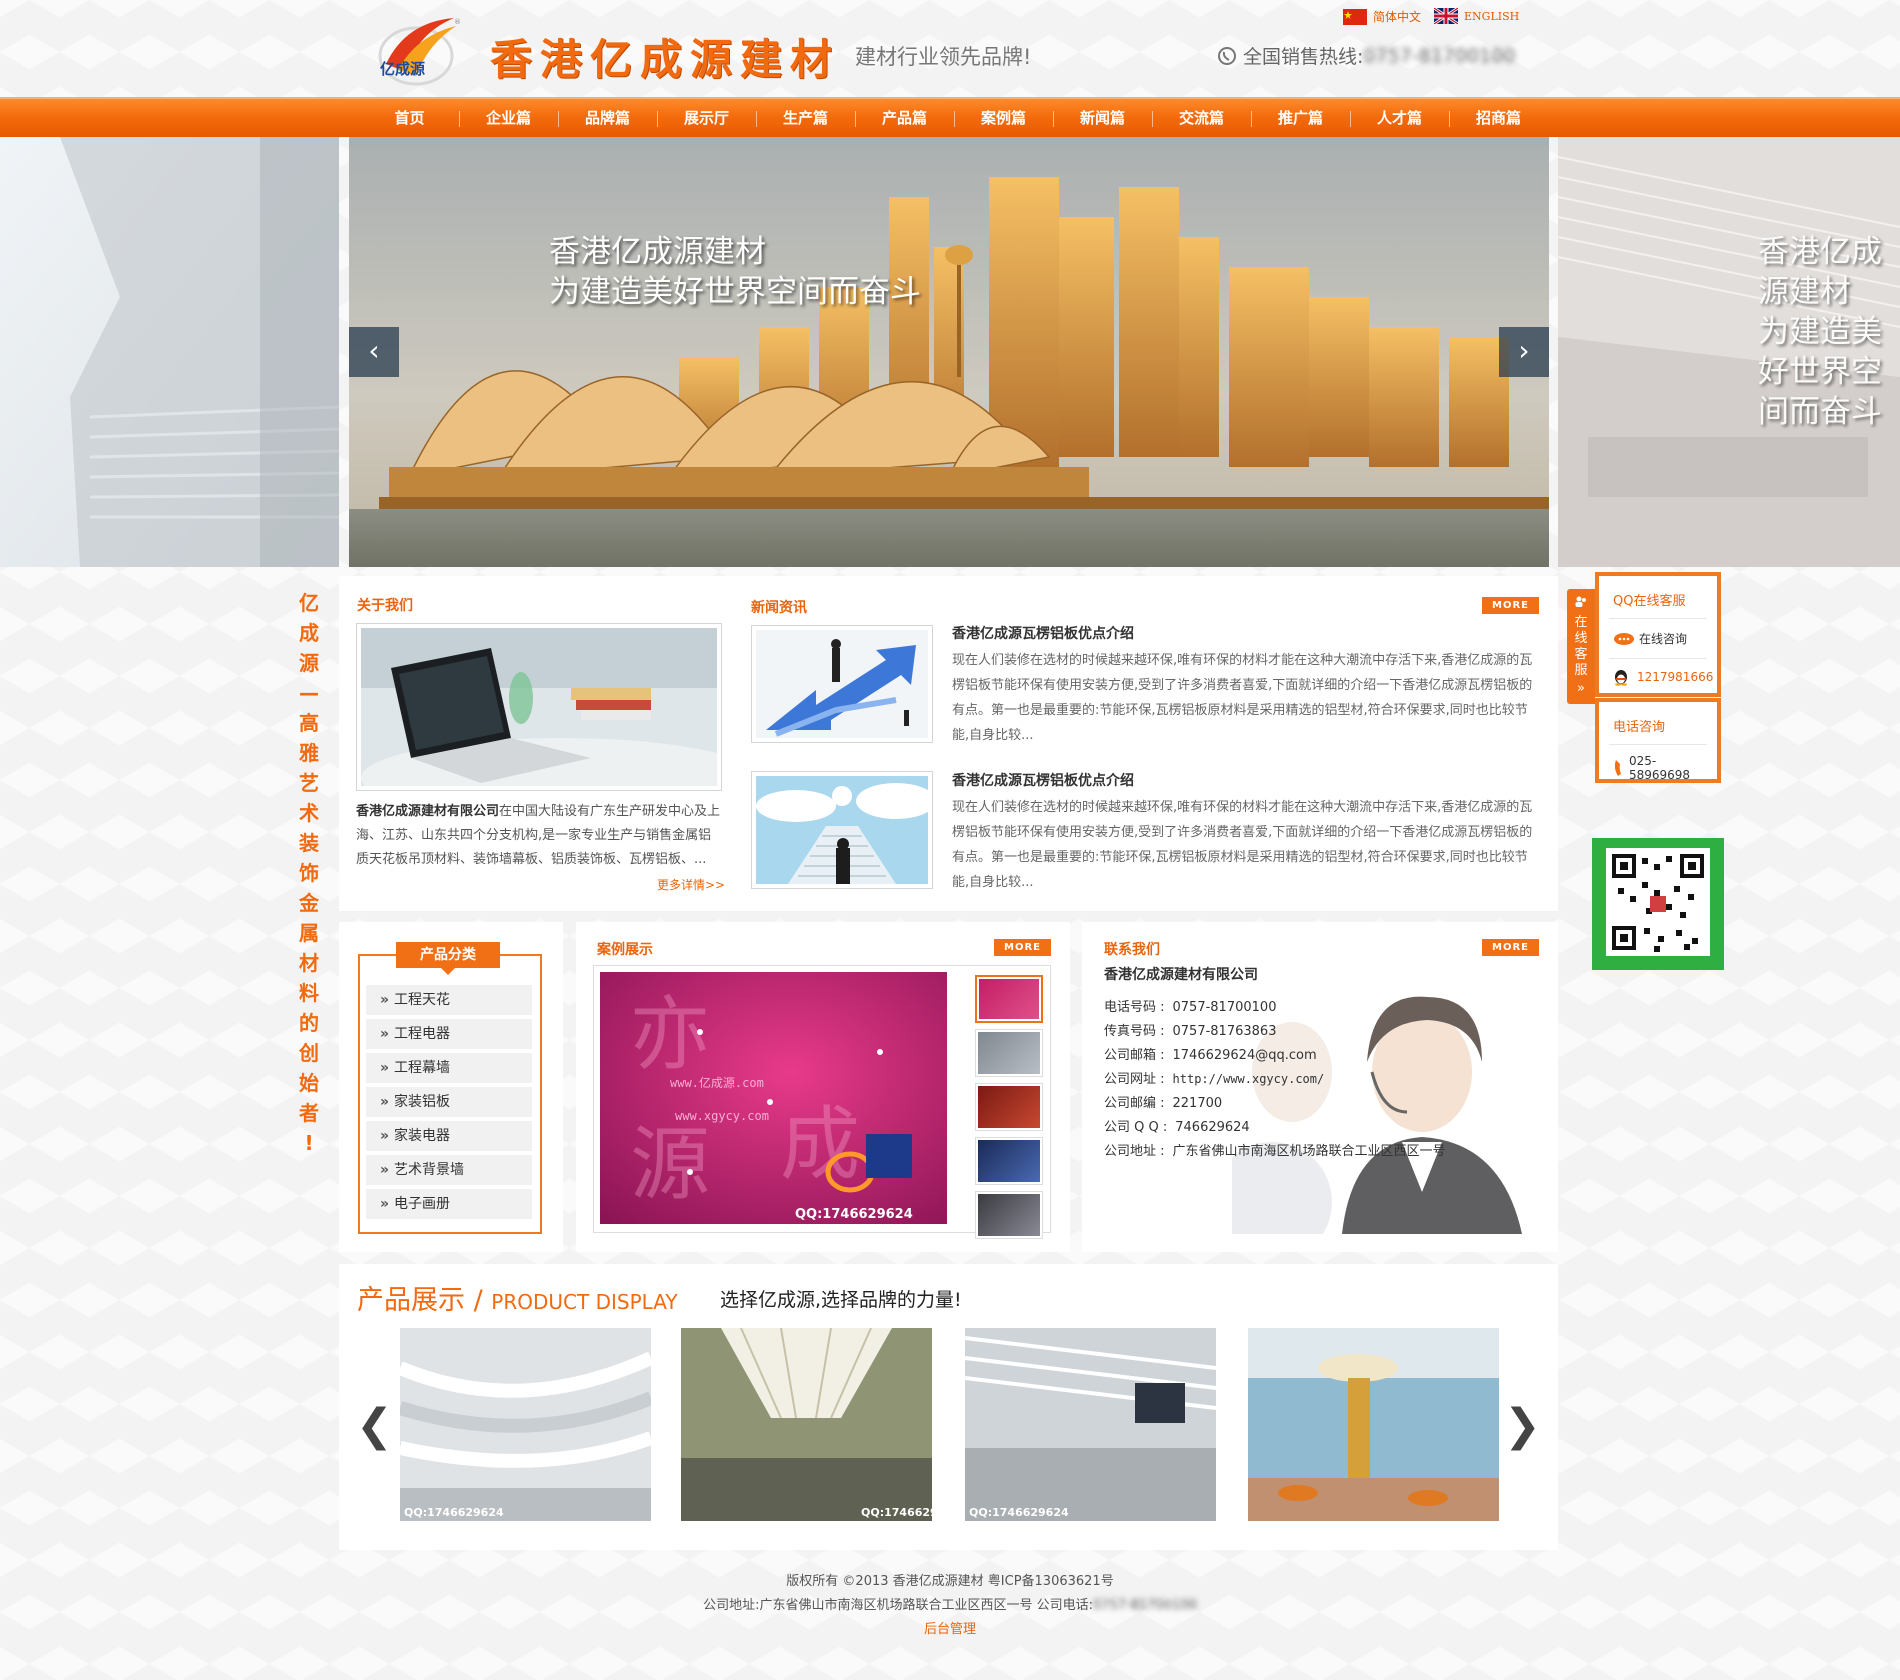 This screenshot has width=1900, height=1680. What do you see at coordinates (309, 933) in the screenshot?
I see `vertical-slogan-char: 属` at bounding box center [309, 933].